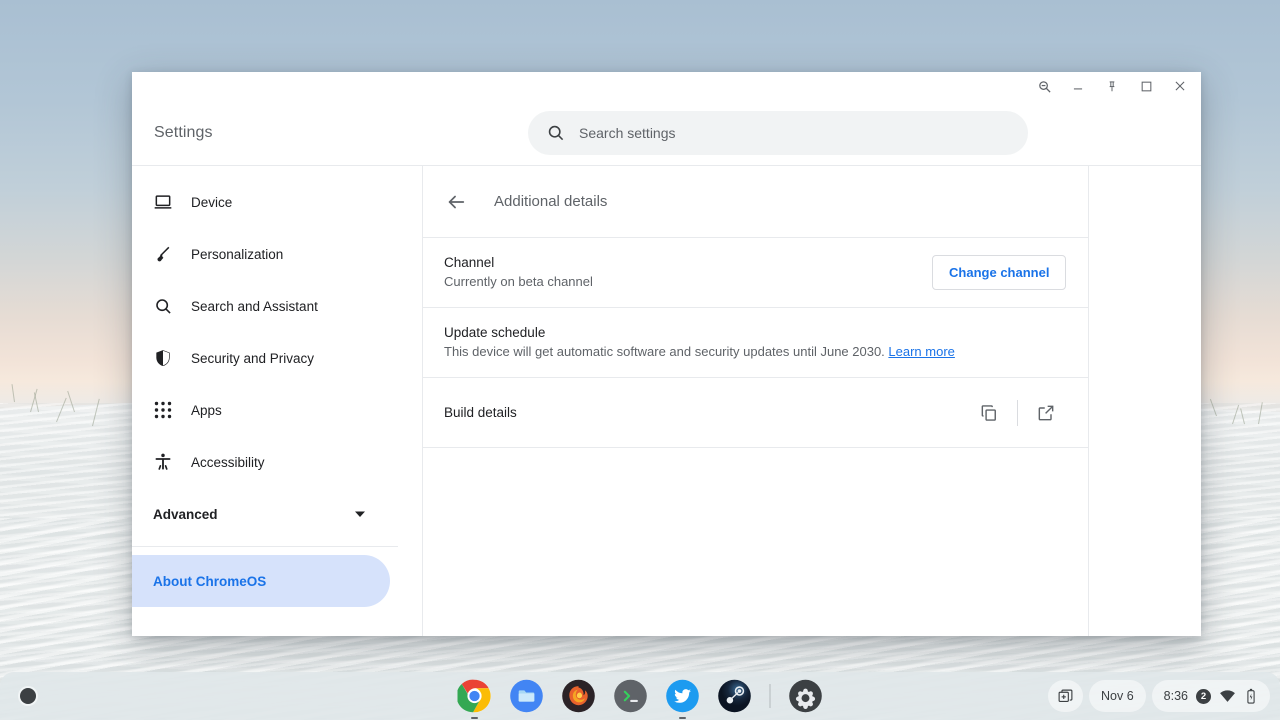 The image size is (1280, 720). What do you see at coordinates (254, 306) in the screenshot?
I see `sidebar-item-label: Search and Assistant` at bounding box center [254, 306].